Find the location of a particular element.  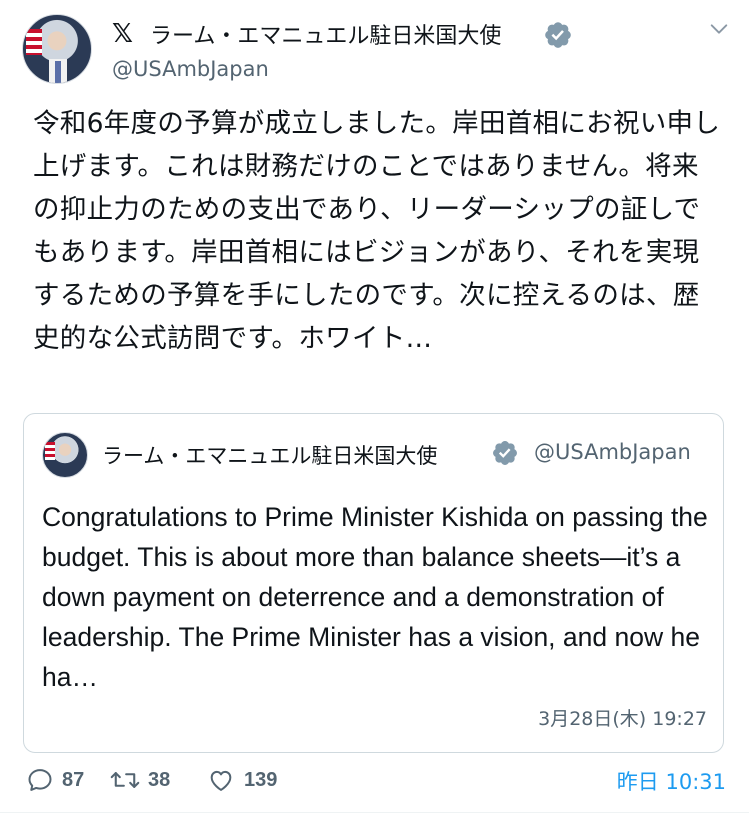

author-display-name: ラーム・エマニュエル駐日米国大使 is located at coordinates (325, 34).